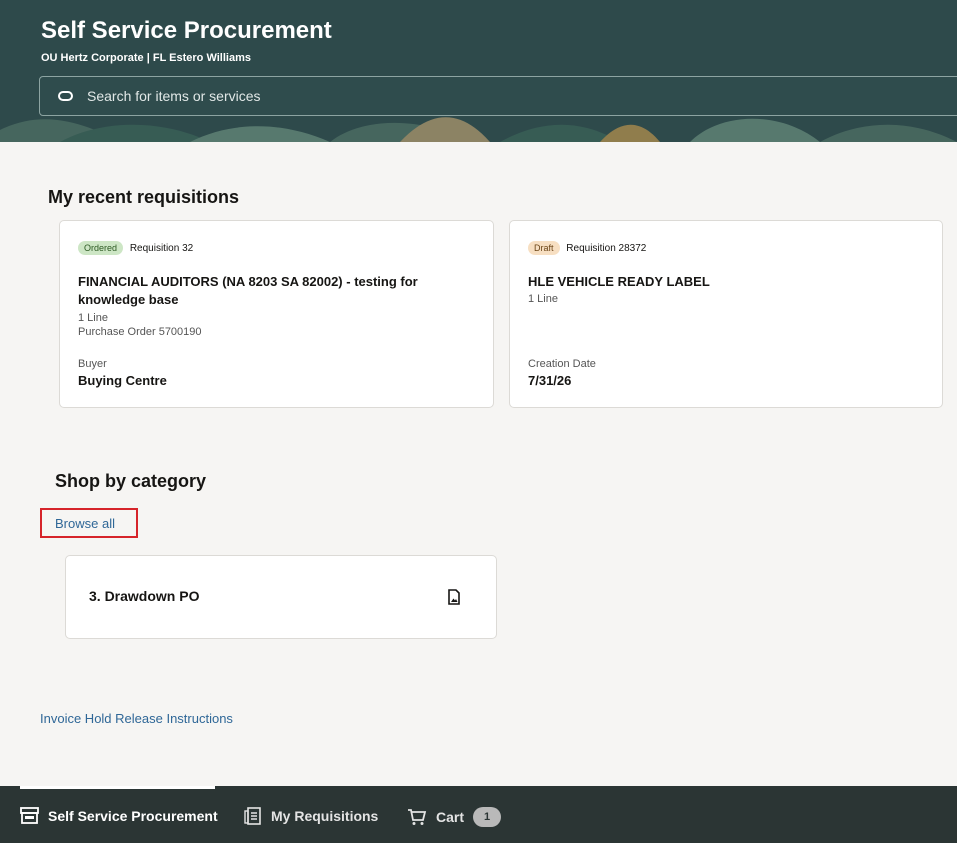 The height and width of the screenshot is (843, 957). Describe the element at coordinates (29, 815) in the screenshot. I see `store-icon` at that location.